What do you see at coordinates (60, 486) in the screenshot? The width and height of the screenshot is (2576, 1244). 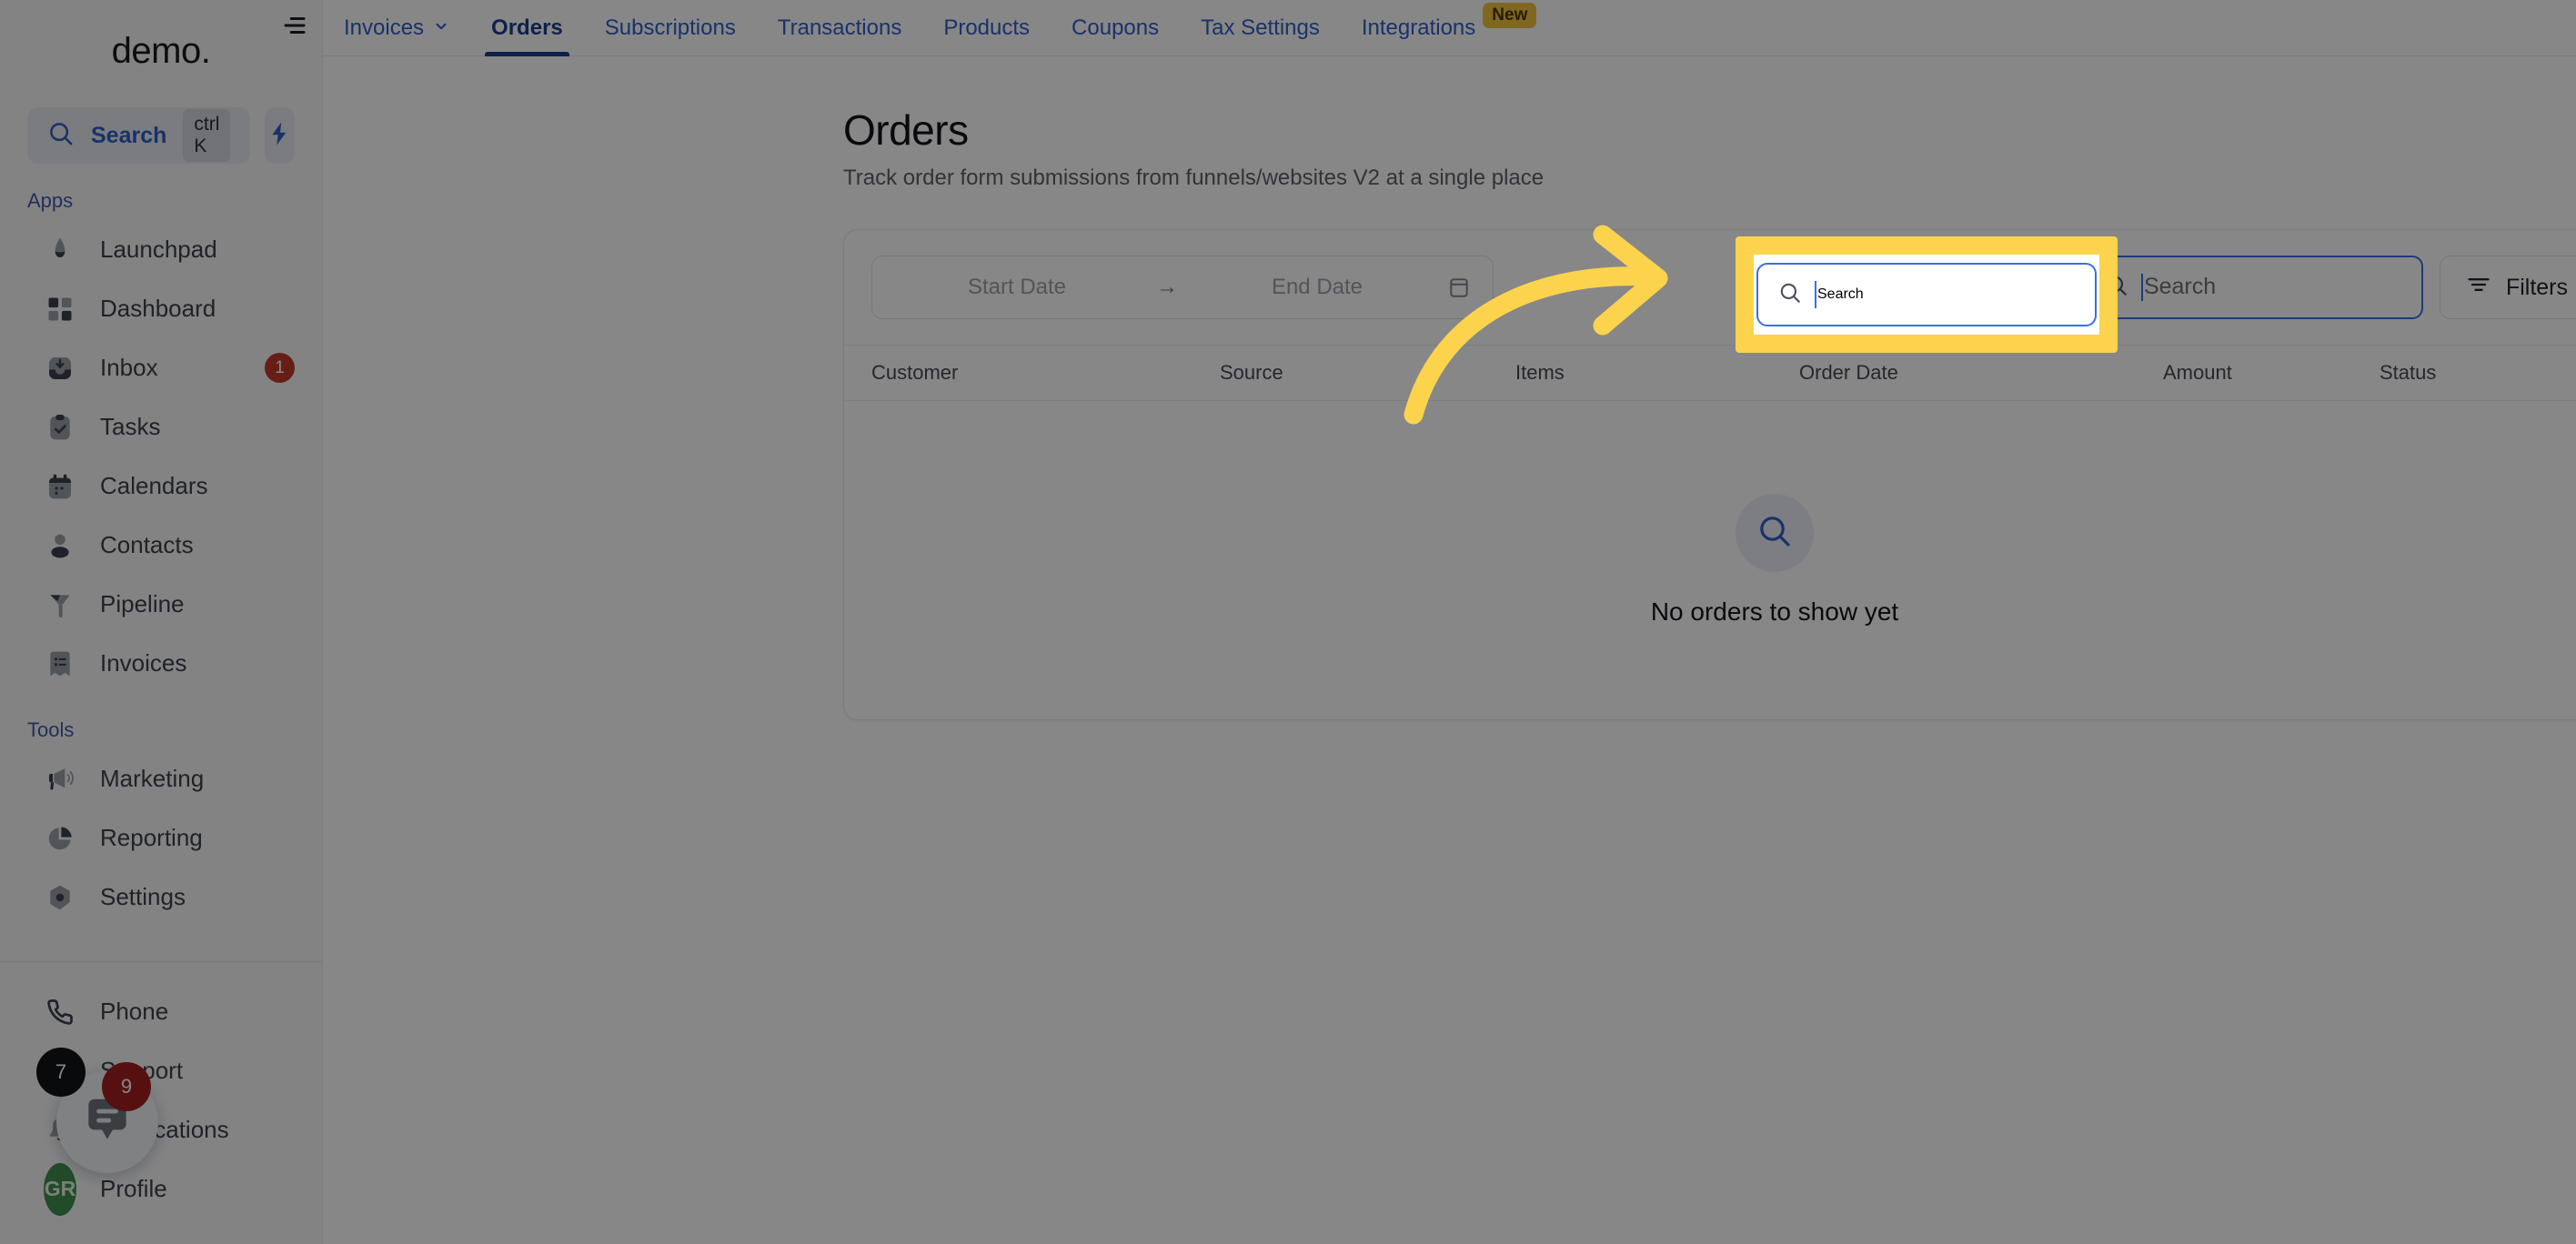 I see `calendar-icon` at bounding box center [60, 486].